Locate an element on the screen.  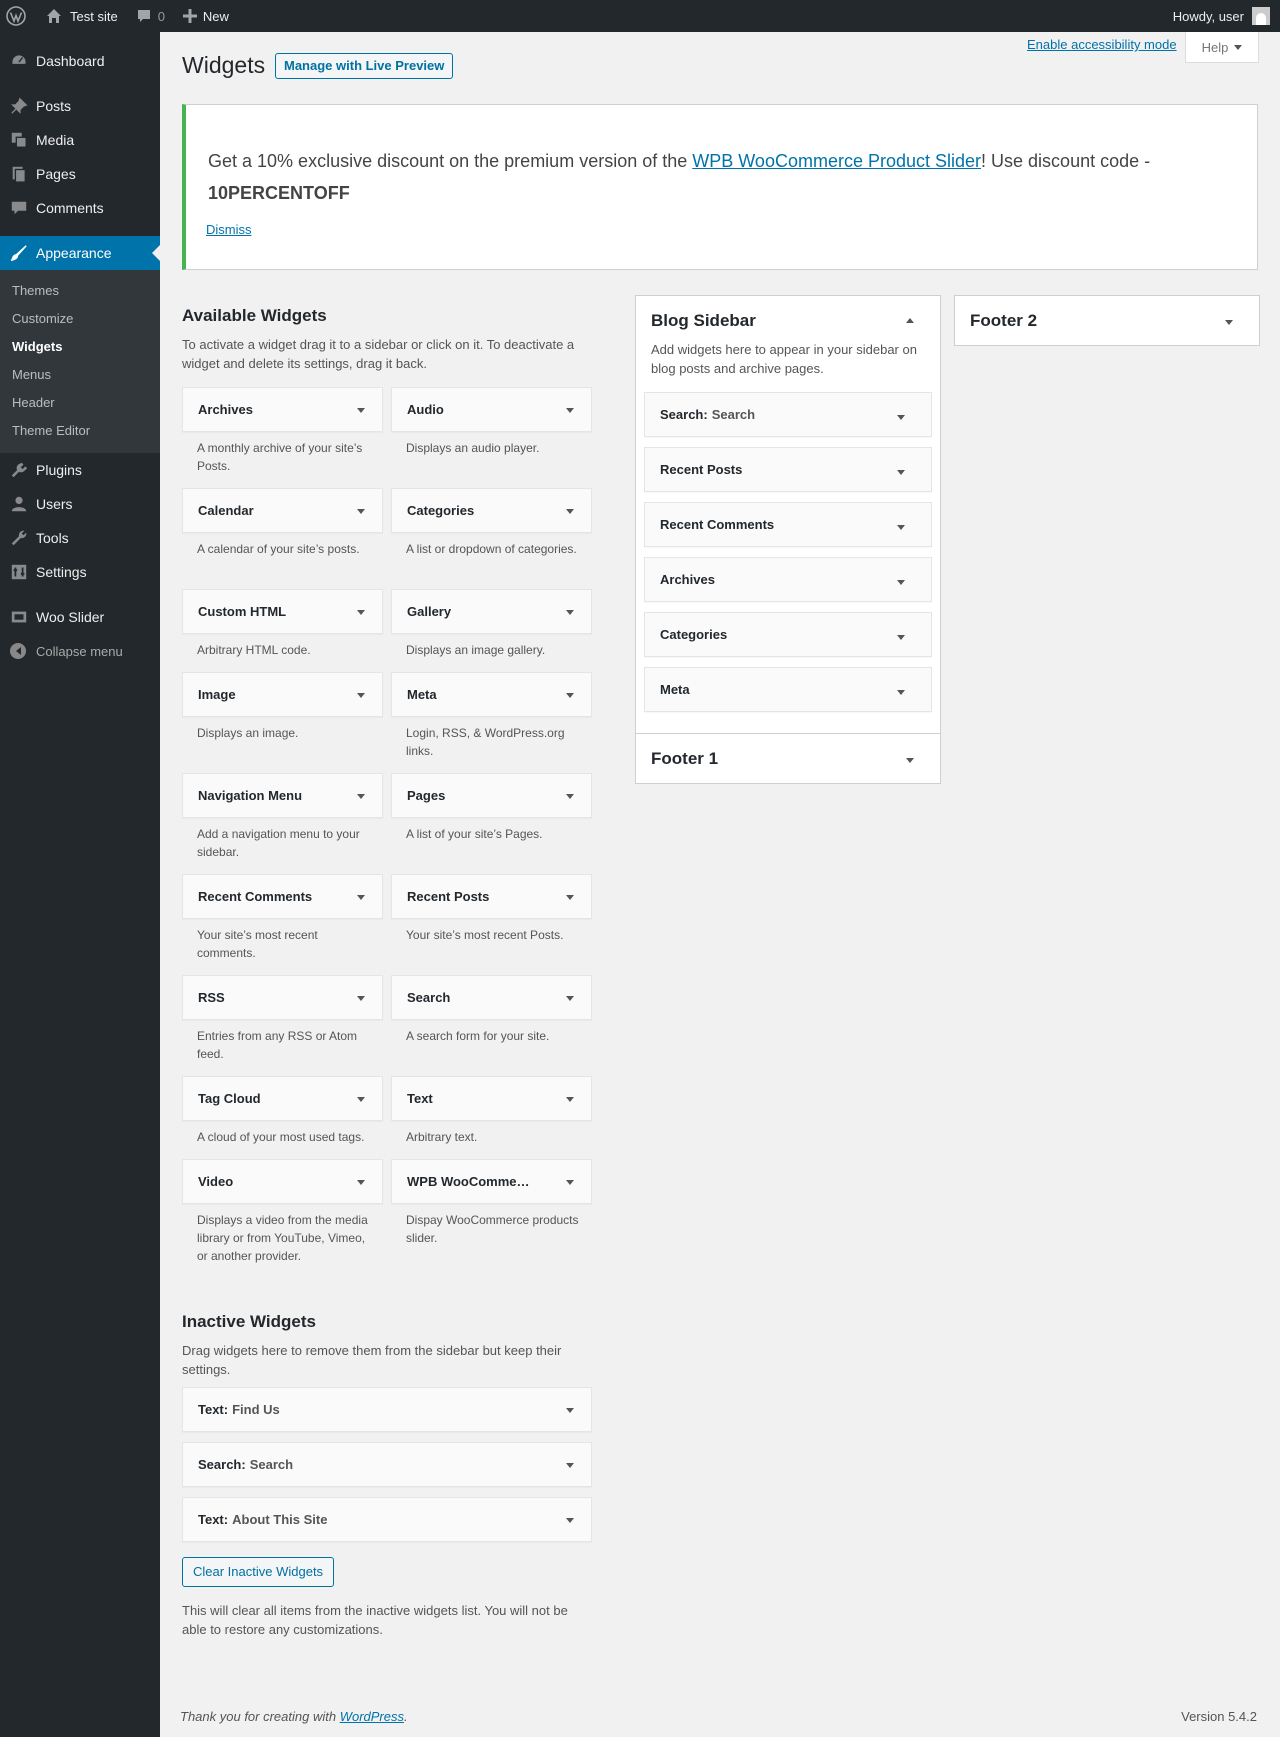
sidebar-widget: Recent Posts is located at coordinates (788, 469).